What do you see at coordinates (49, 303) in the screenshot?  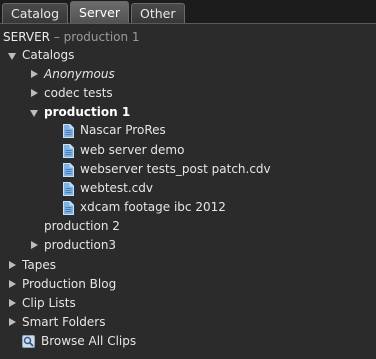 I see `tree-item-label: Clip Lists` at bounding box center [49, 303].